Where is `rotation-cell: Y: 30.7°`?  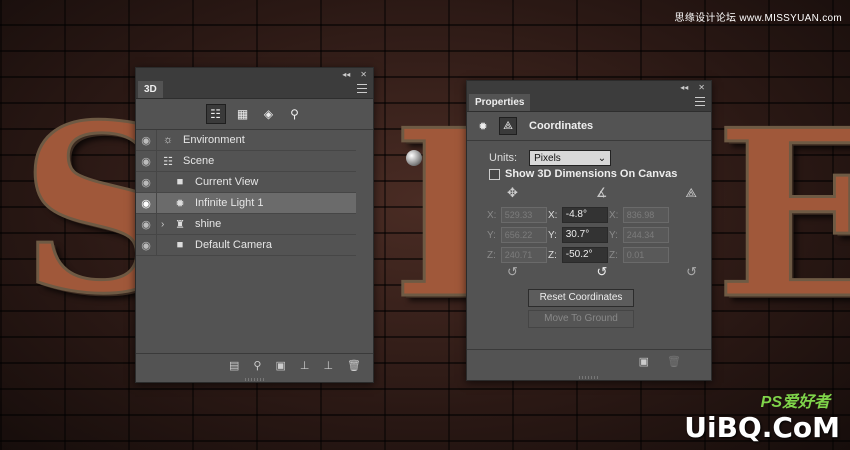
rotation-cell: Y: 30.7° is located at coordinates (578, 235).